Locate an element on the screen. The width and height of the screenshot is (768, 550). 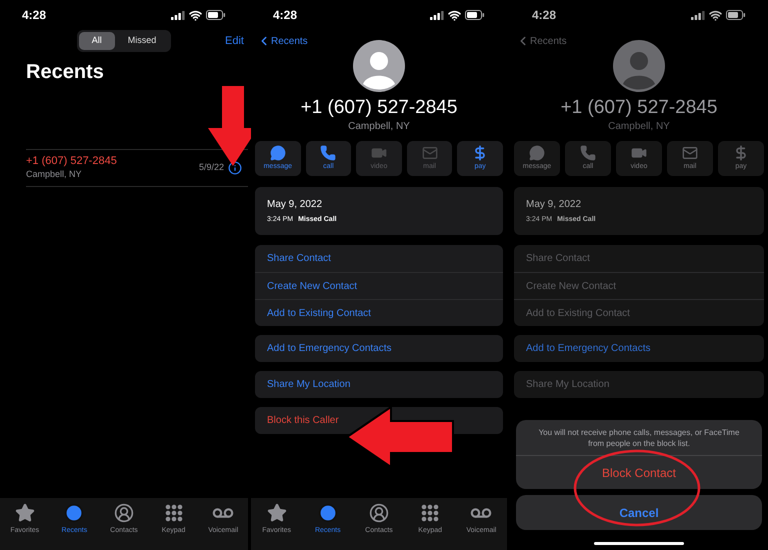
segment: Missed is located at coordinates (142, 41).